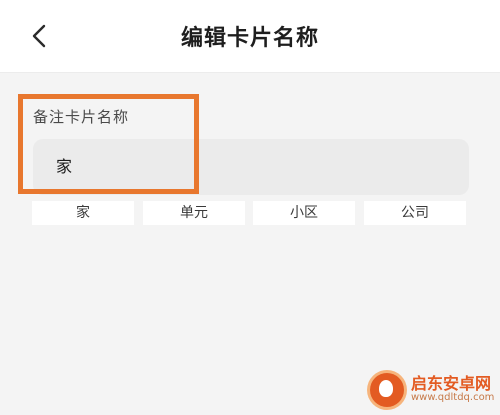 This screenshot has height=415, width=500. Describe the element at coordinates (387, 390) in the screenshot. I see `watermark-logo-icon` at that location.